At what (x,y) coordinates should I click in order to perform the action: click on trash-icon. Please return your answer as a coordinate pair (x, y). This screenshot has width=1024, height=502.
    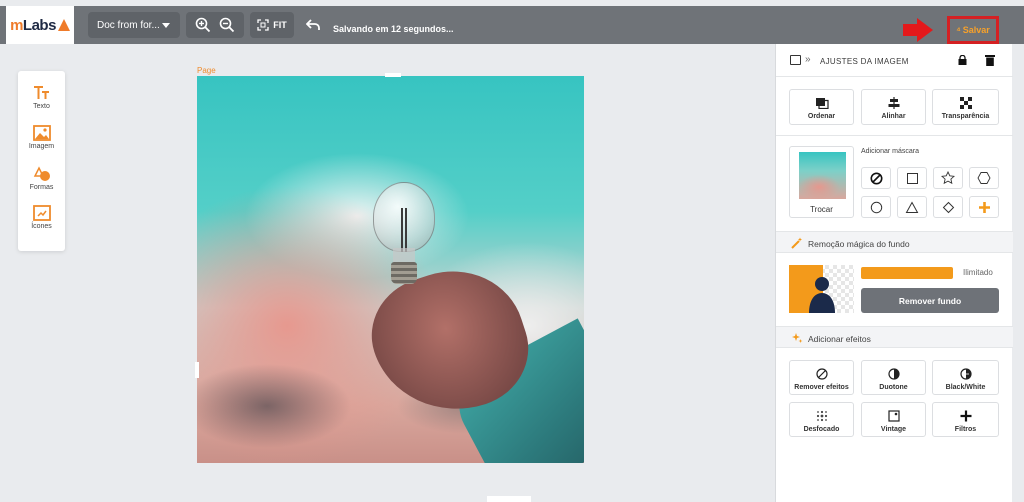
    Looking at the image, I should click on (990, 60).